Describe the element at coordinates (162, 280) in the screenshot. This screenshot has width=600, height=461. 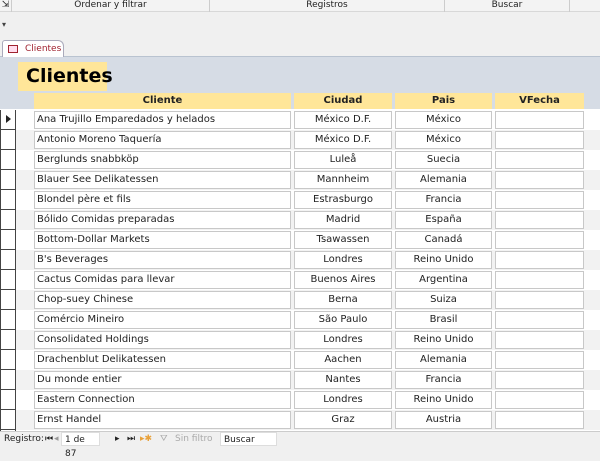
I see `cell-cliente: Cactus Comidas para llevar` at that location.